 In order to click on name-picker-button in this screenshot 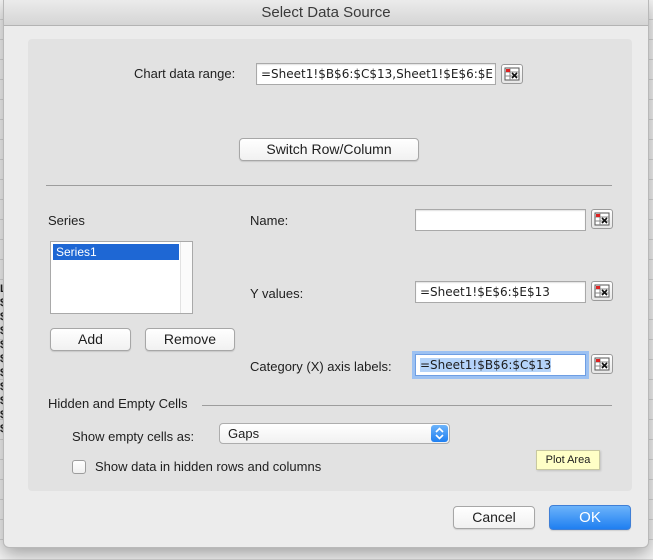, I will do `click(602, 219)`.